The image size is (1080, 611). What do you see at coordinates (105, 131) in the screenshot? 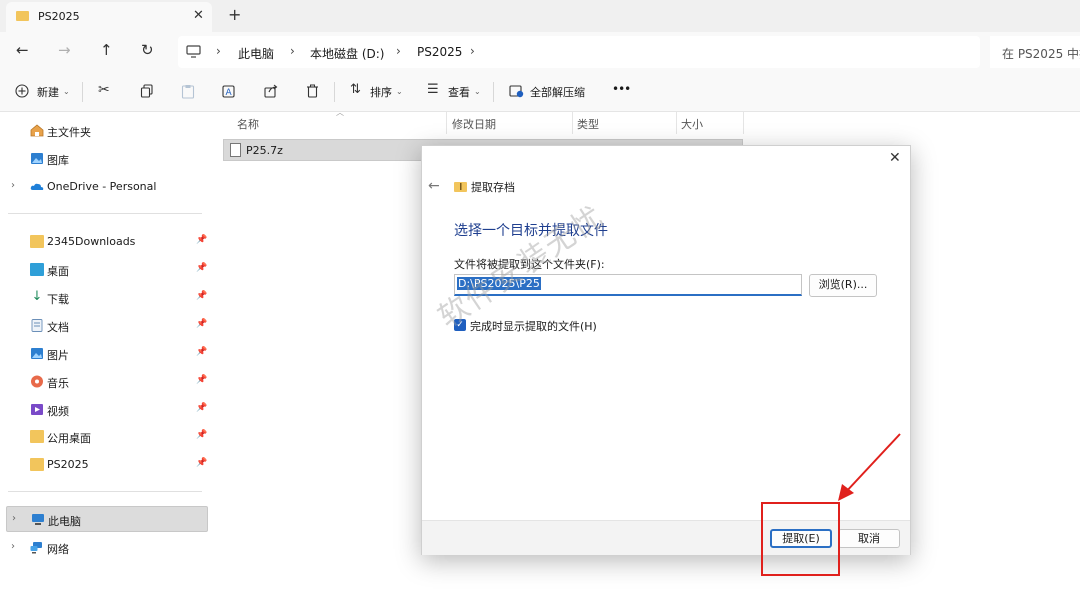
I see `sidebar-item-home: 主文件夹` at bounding box center [105, 131].